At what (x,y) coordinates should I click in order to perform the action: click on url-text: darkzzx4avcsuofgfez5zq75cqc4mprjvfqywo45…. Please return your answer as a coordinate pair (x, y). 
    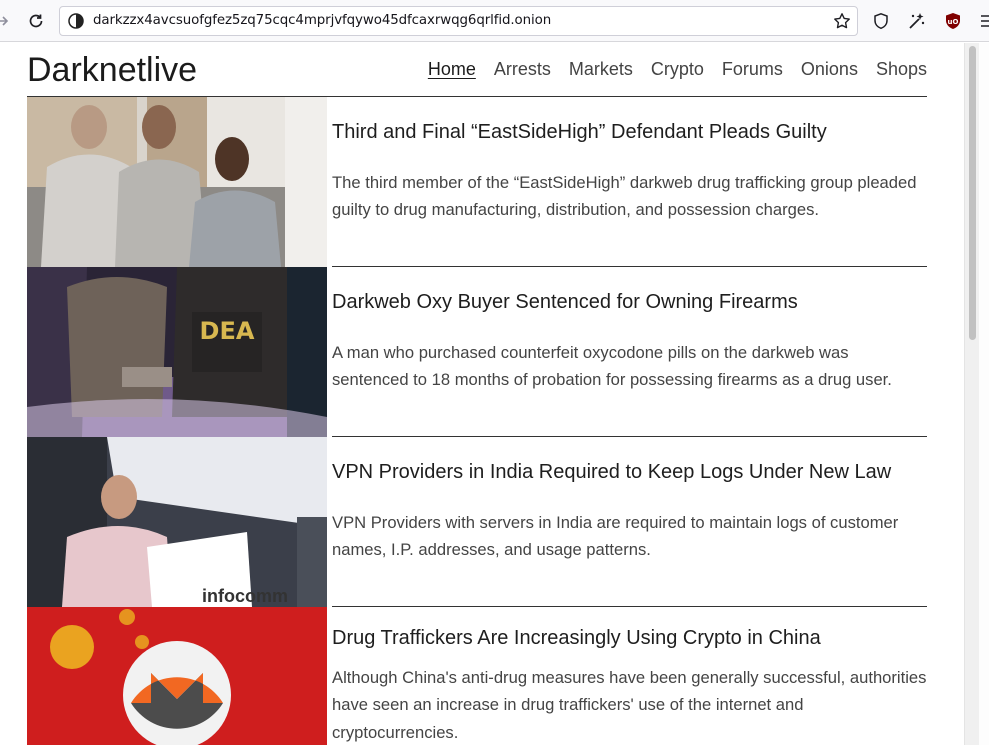
    Looking at the image, I should click on (322, 20).